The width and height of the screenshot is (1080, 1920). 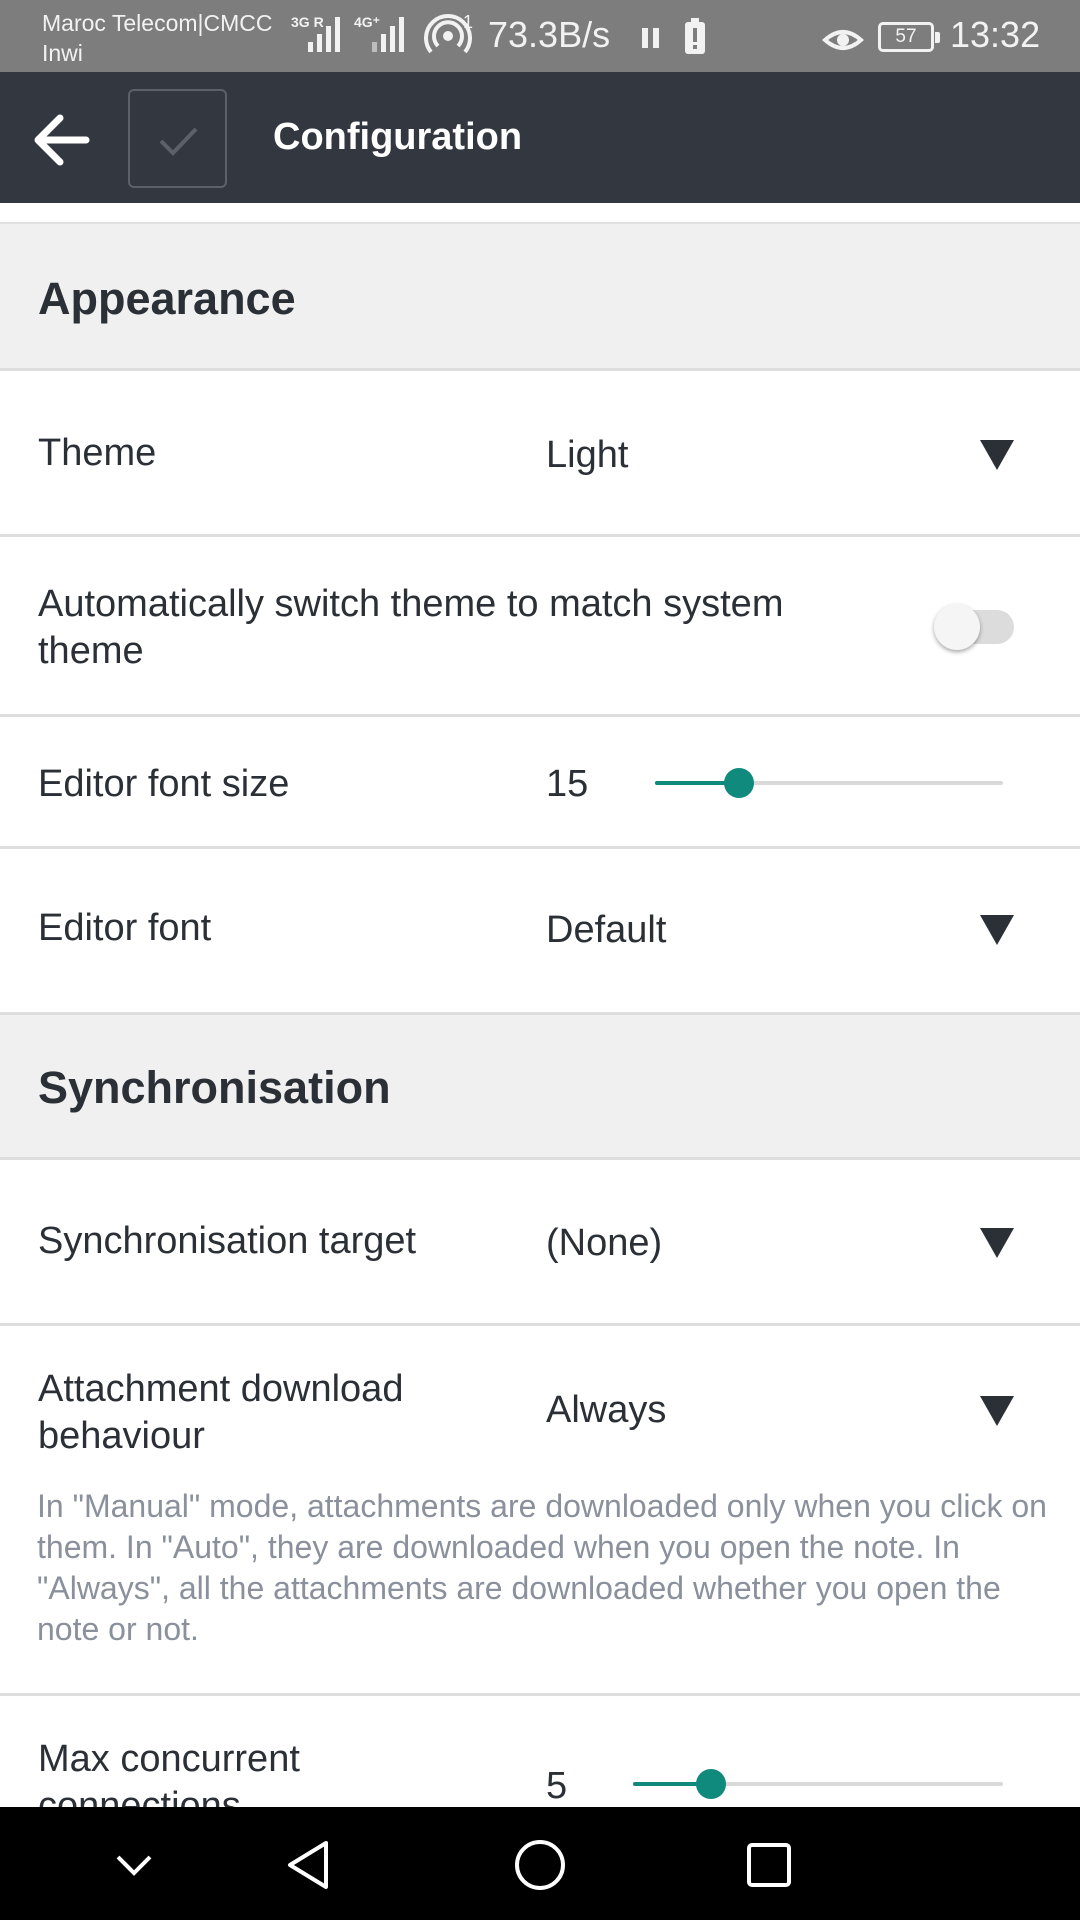 I want to click on setting-label-line2: connections, so click(x=139, y=1796).